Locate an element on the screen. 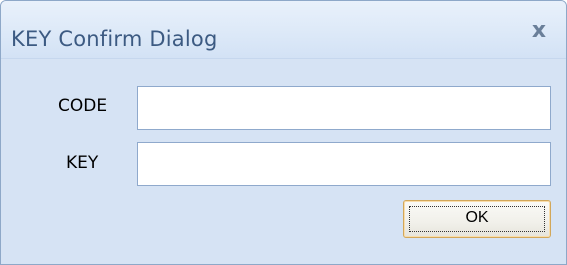 The image size is (567, 265). code-label: CODE is located at coordinates (83, 106).